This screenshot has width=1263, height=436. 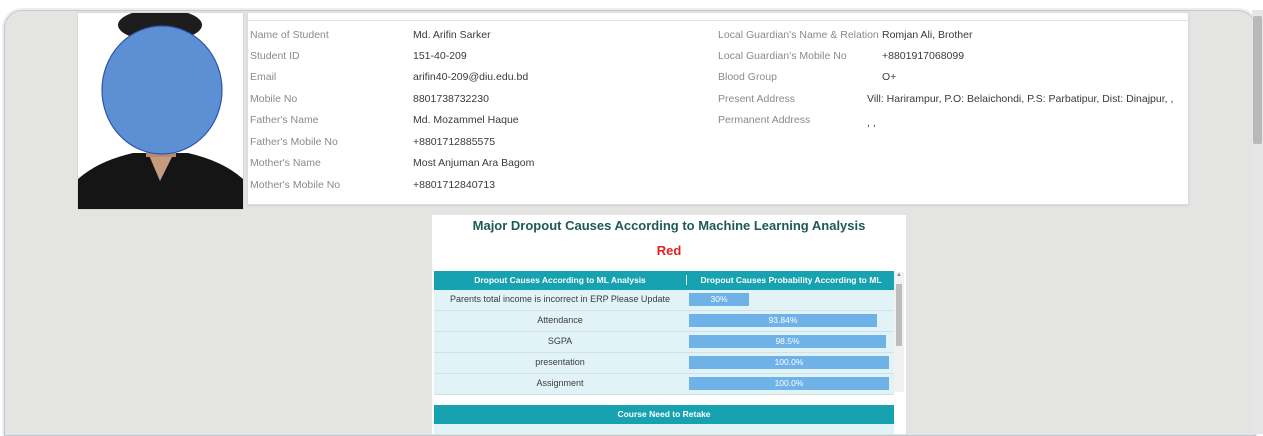 I want to click on scroll-up-icon: ▲, so click(x=899, y=275).